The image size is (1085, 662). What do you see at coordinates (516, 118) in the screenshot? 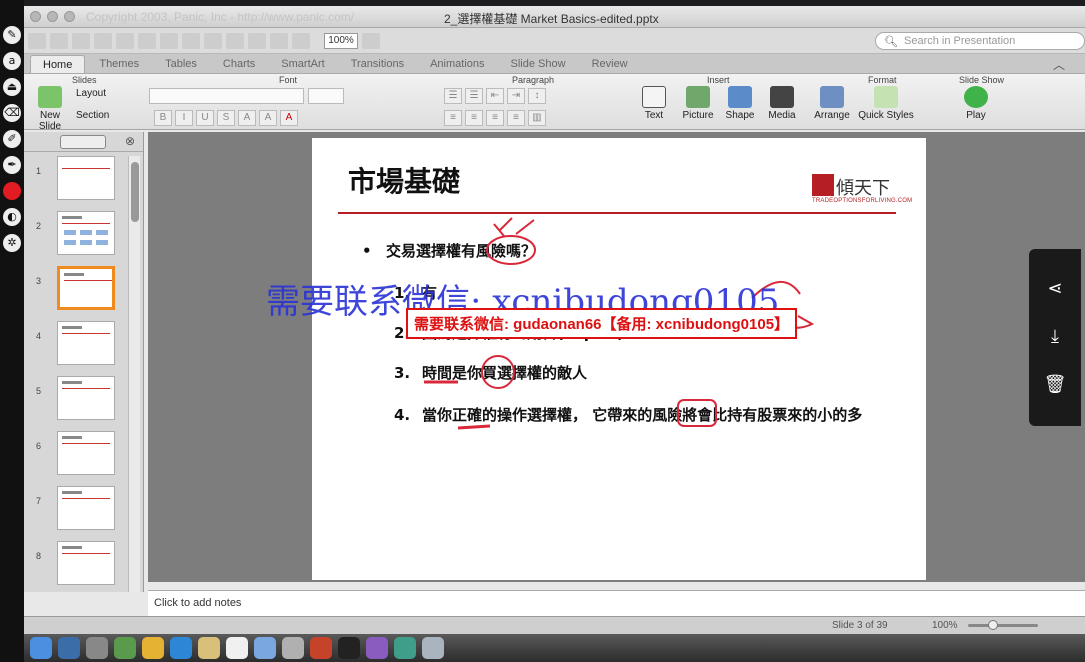
I see `justify-button: ≡` at bounding box center [516, 118].